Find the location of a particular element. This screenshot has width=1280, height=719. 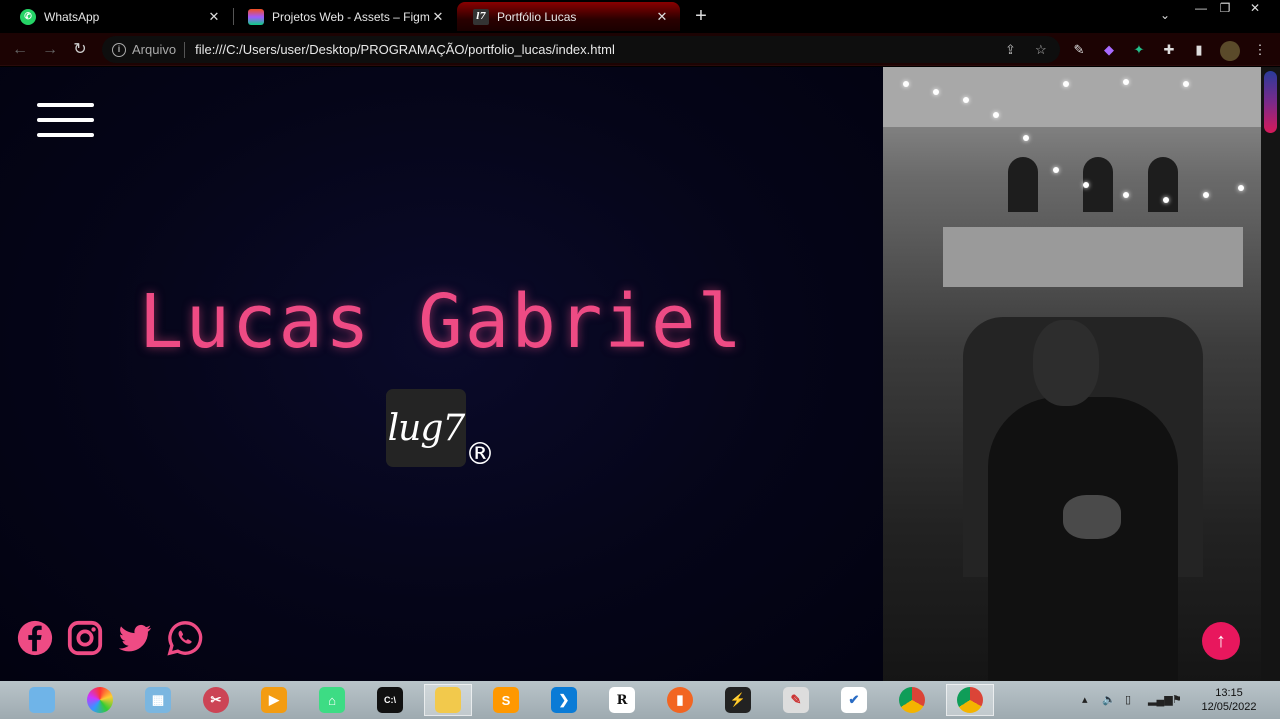

share-icon: ⇪ is located at coordinates (1010, 50).